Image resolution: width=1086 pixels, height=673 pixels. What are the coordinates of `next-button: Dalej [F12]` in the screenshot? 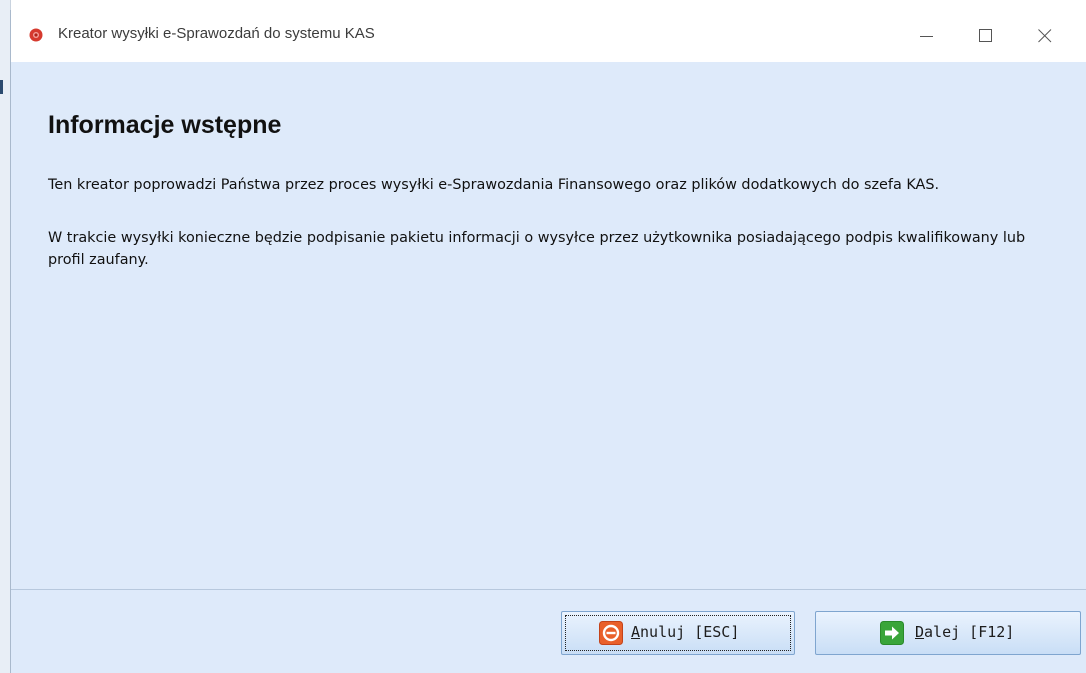 It's located at (948, 633).